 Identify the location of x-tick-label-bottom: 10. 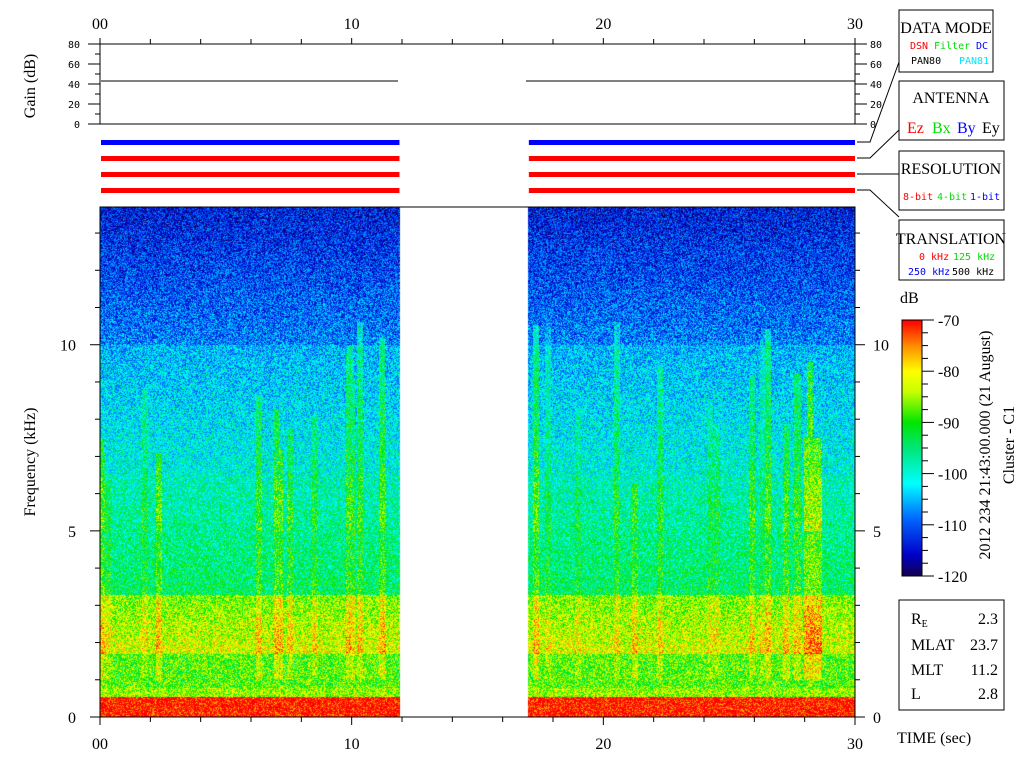
(352, 744).